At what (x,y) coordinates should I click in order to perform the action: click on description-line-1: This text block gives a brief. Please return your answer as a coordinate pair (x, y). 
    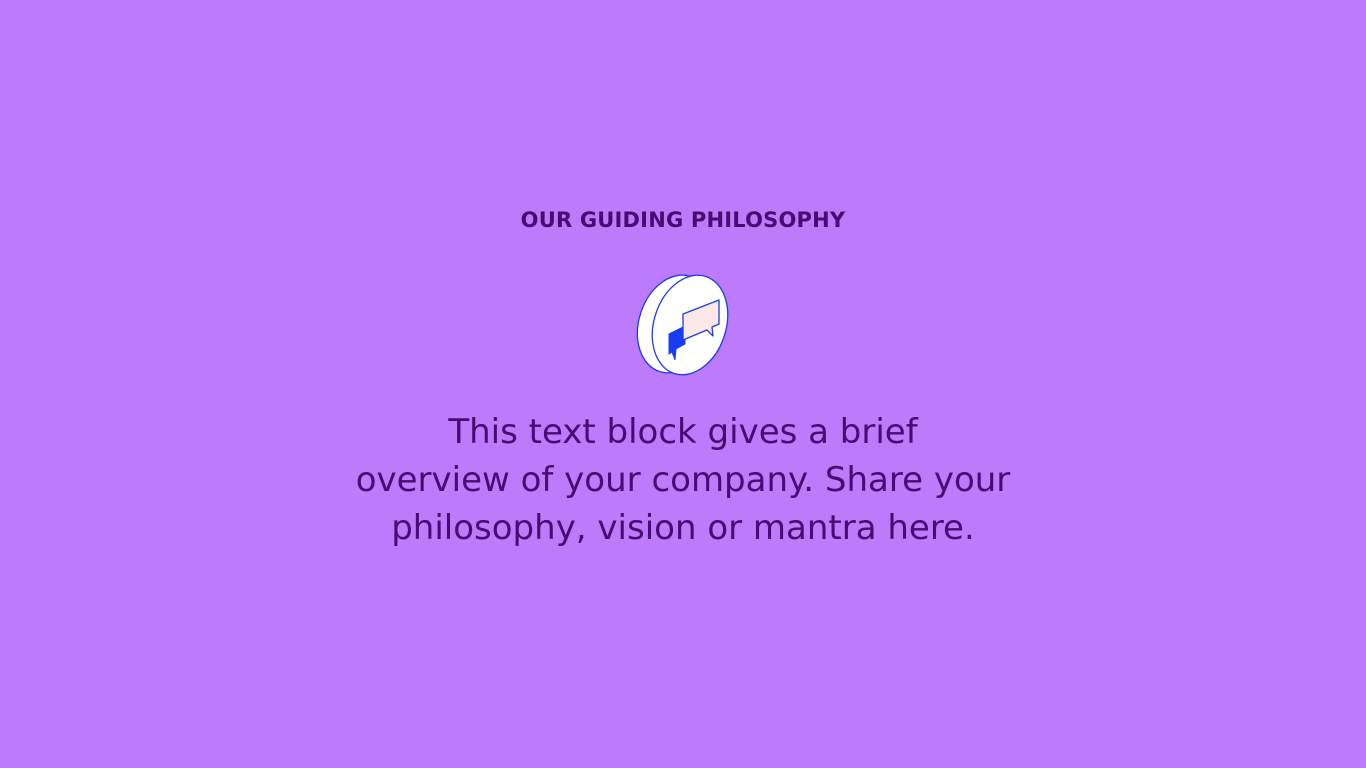
    Looking at the image, I should click on (683, 432).